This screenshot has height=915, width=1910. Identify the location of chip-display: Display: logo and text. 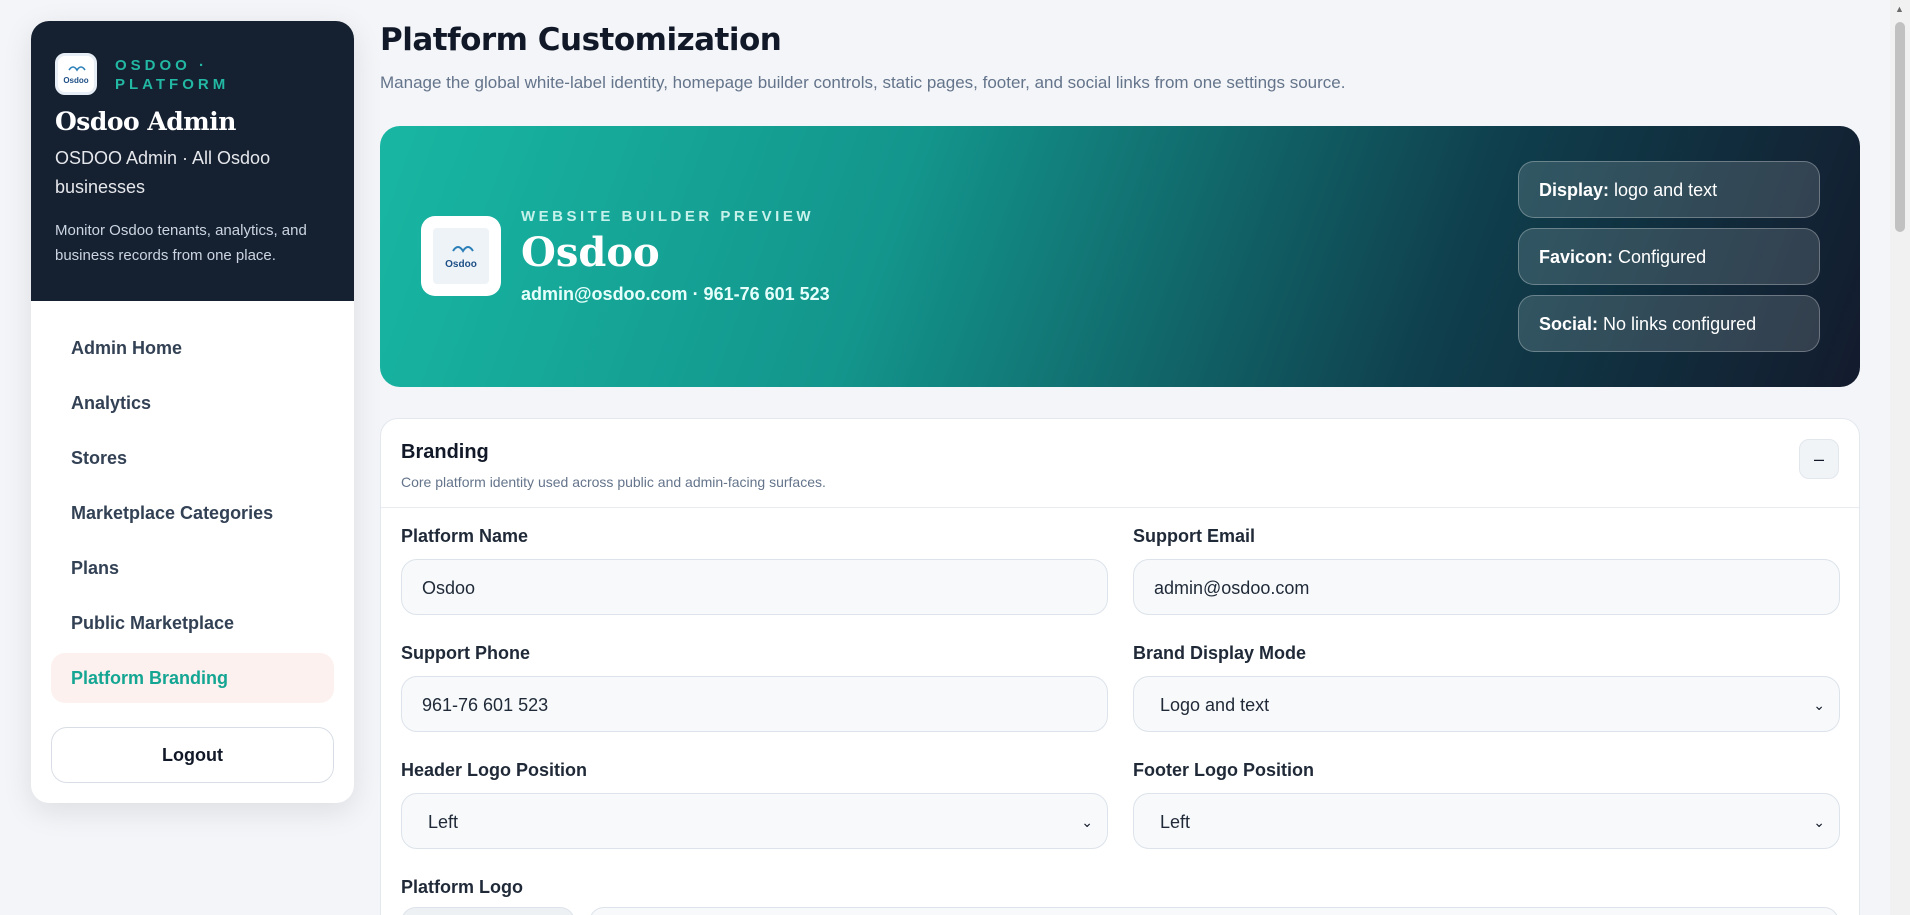
(1669, 189).